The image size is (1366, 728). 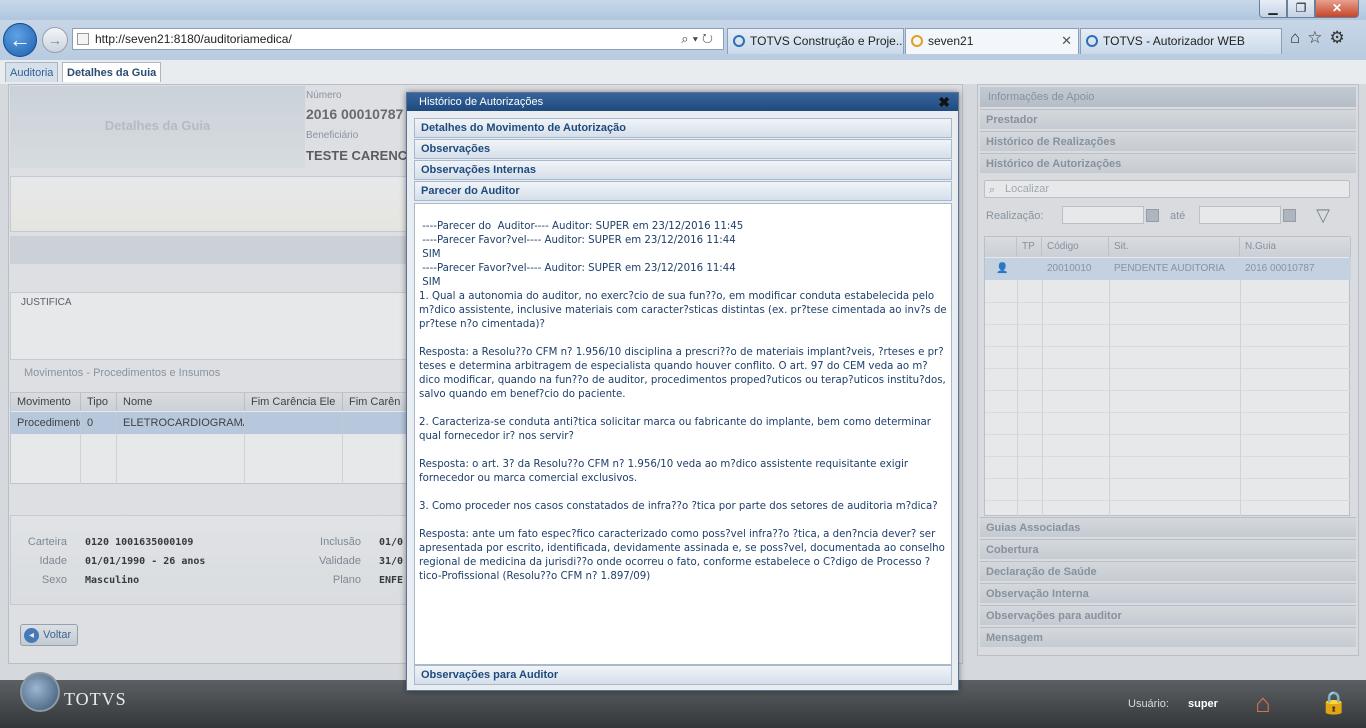 What do you see at coordinates (112, 72) in the screenshot?
I see `tab-detalhes-guia: Detalhes da Guia` at bounding box center [112, 72].